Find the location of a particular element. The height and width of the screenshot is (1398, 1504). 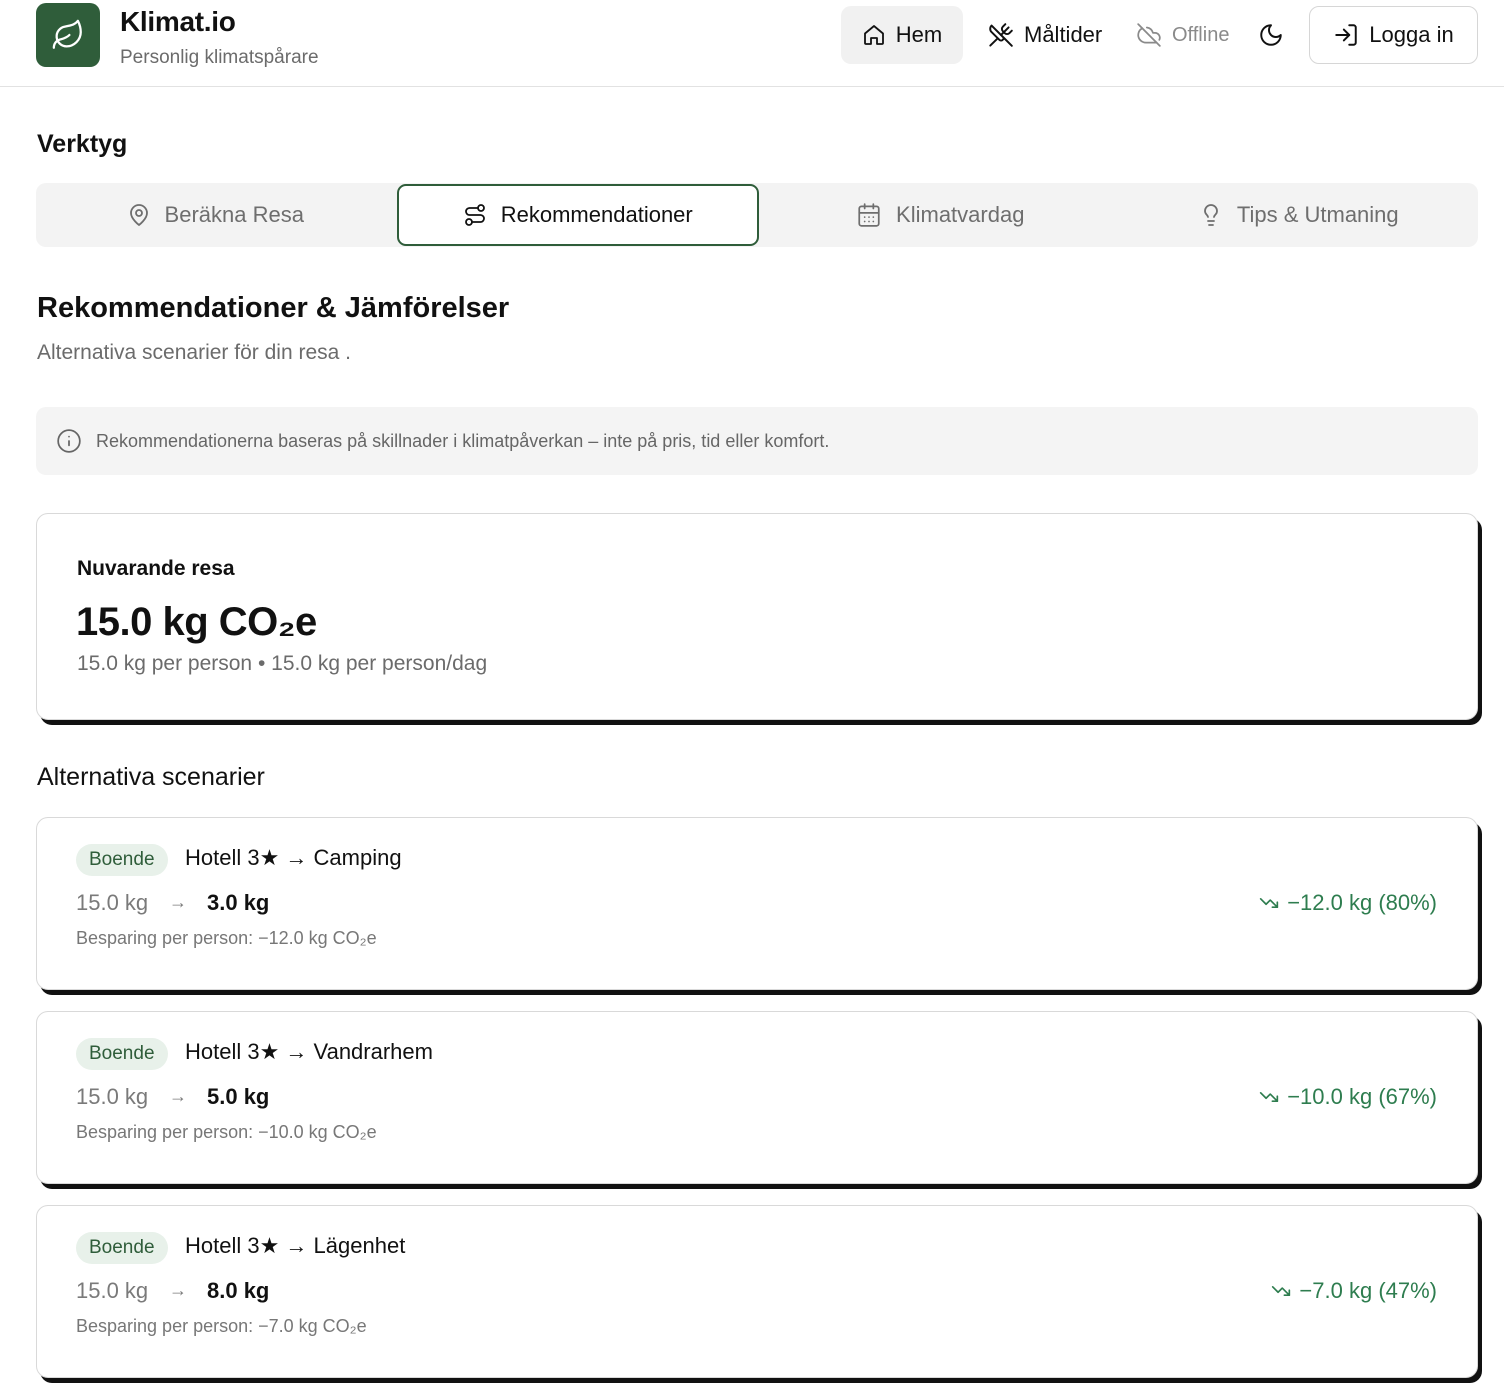

moon-icon is located at coordinates (1271, 35).